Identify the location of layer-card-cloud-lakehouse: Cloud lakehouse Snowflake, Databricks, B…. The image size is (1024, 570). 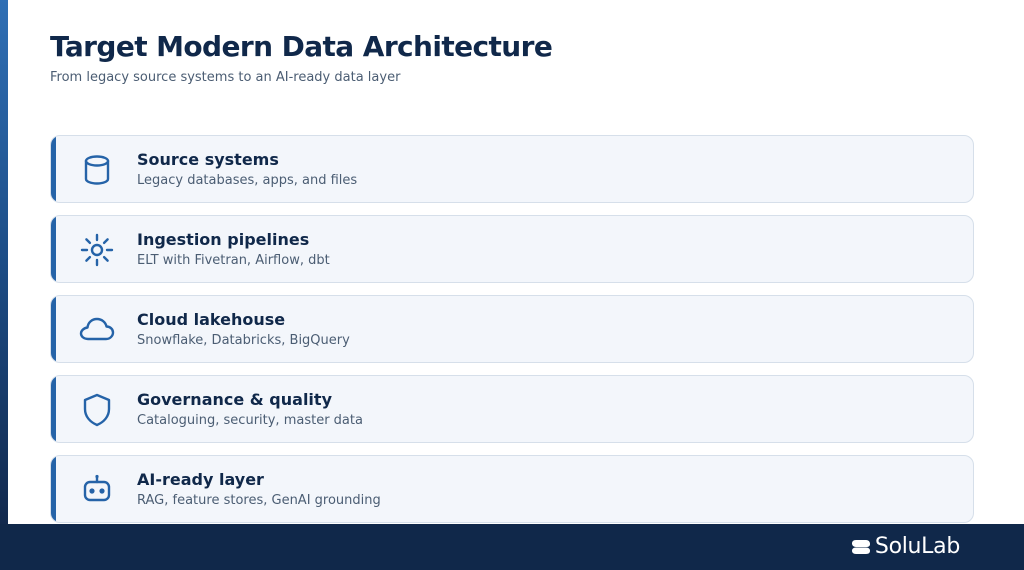
(512, 329).